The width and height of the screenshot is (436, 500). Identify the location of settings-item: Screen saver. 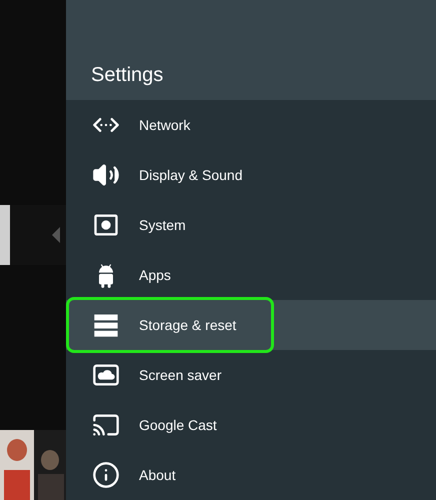
(251, 375).